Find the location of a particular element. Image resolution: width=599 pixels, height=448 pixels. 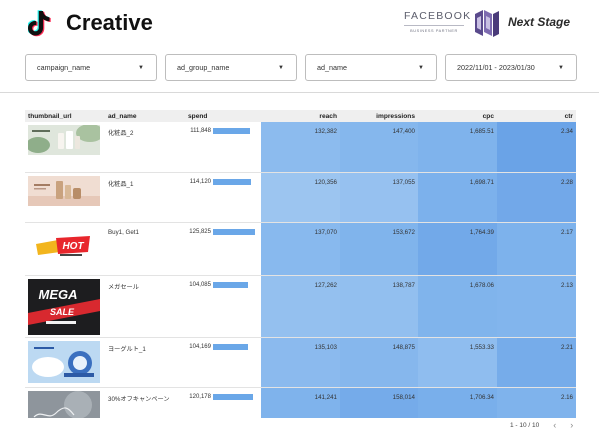

pagination: 1 - 10 / 10 ‹ › is located at coordinates (541, 425).